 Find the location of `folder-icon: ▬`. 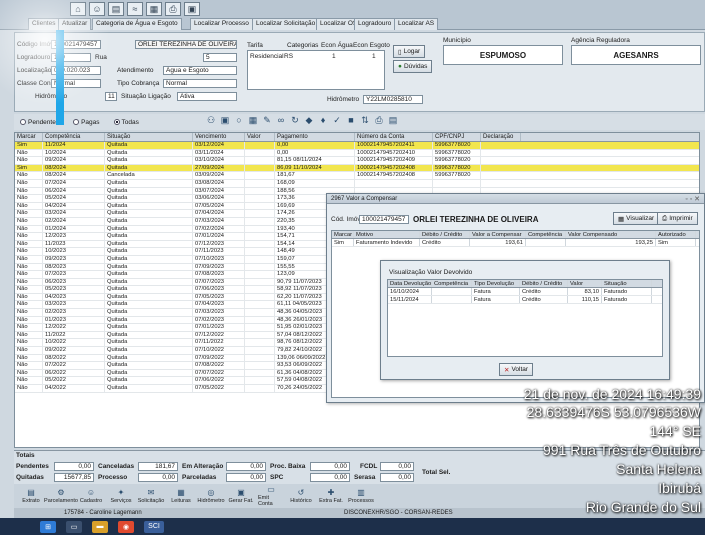

folder-icon: ▬ is located at coordinates (100, 526).